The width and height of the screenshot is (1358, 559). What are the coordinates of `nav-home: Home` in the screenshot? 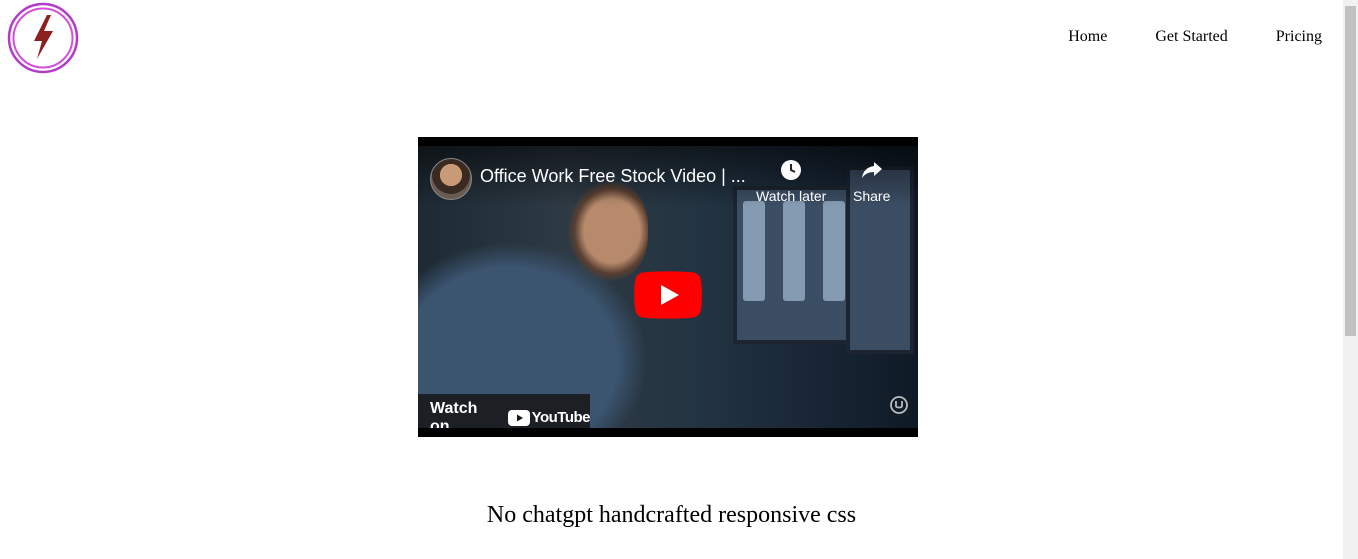 It's located at (1087, 37).